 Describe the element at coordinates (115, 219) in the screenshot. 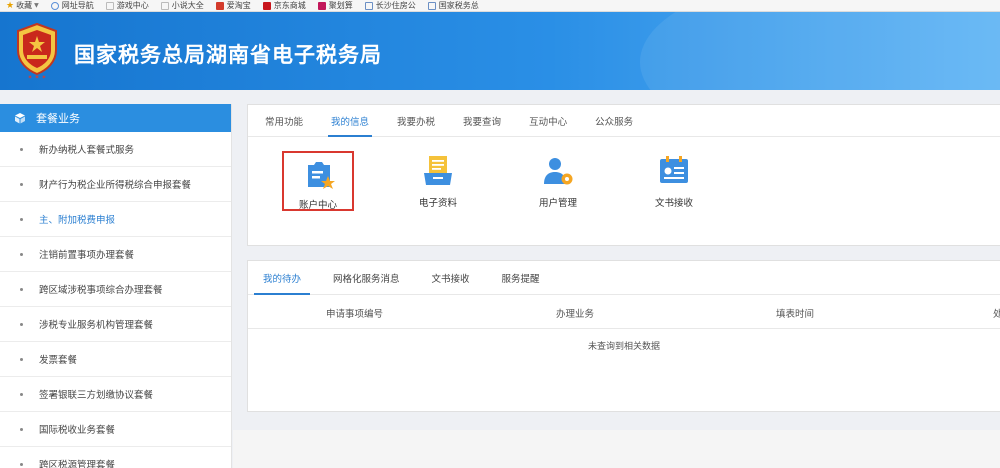

I see `sidebar-item-active: 主、附加税费申报` at that location.